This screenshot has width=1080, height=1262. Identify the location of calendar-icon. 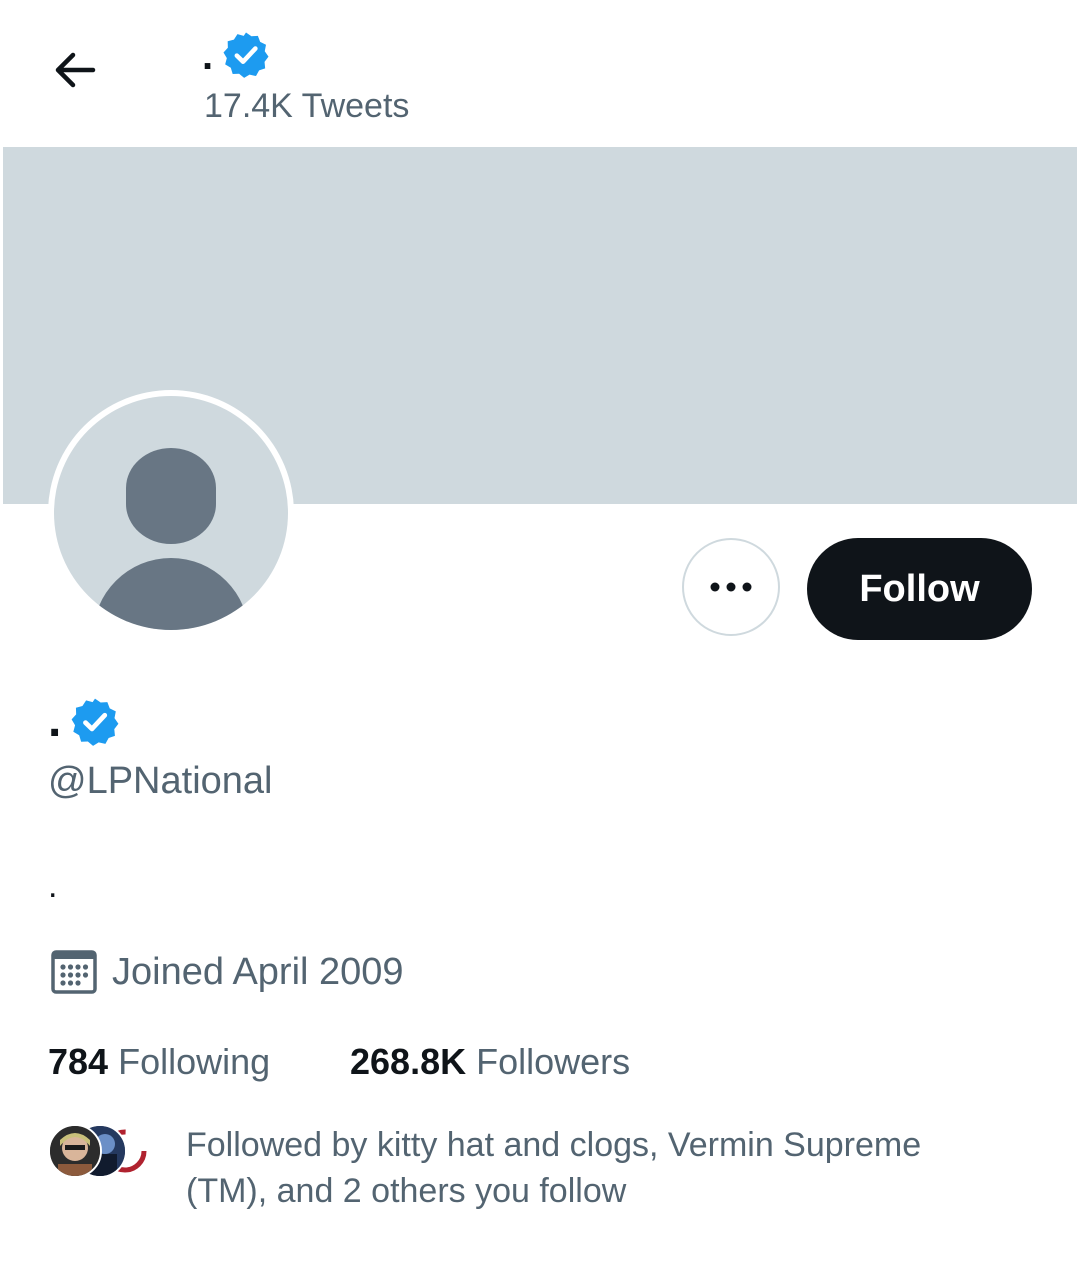
(74, 972).